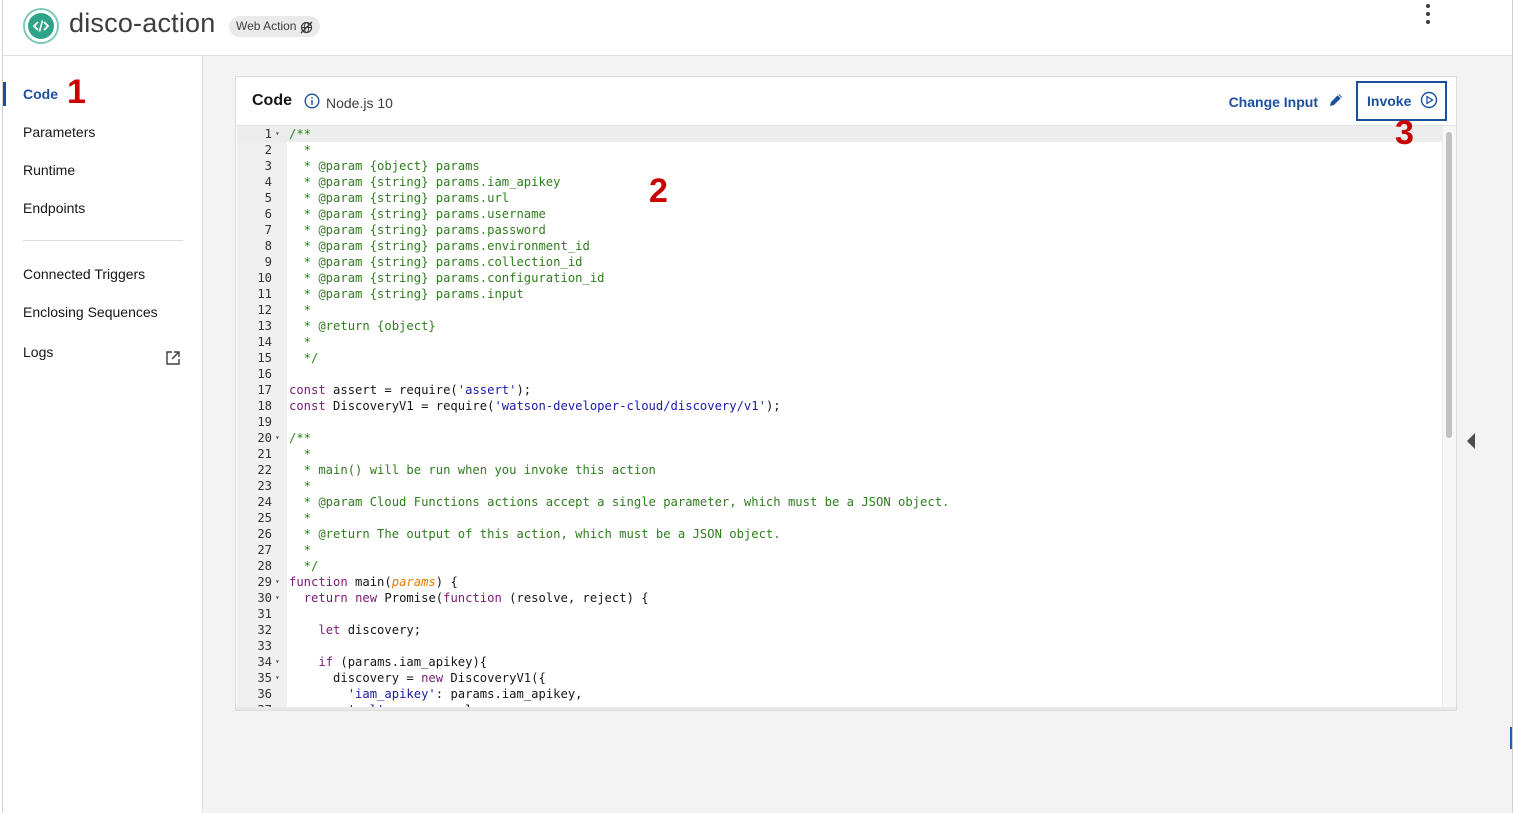 This screenshot has height=813, width=1515. I want to click on code-text: * @param {string} params.environment_id, so click(439, 246).